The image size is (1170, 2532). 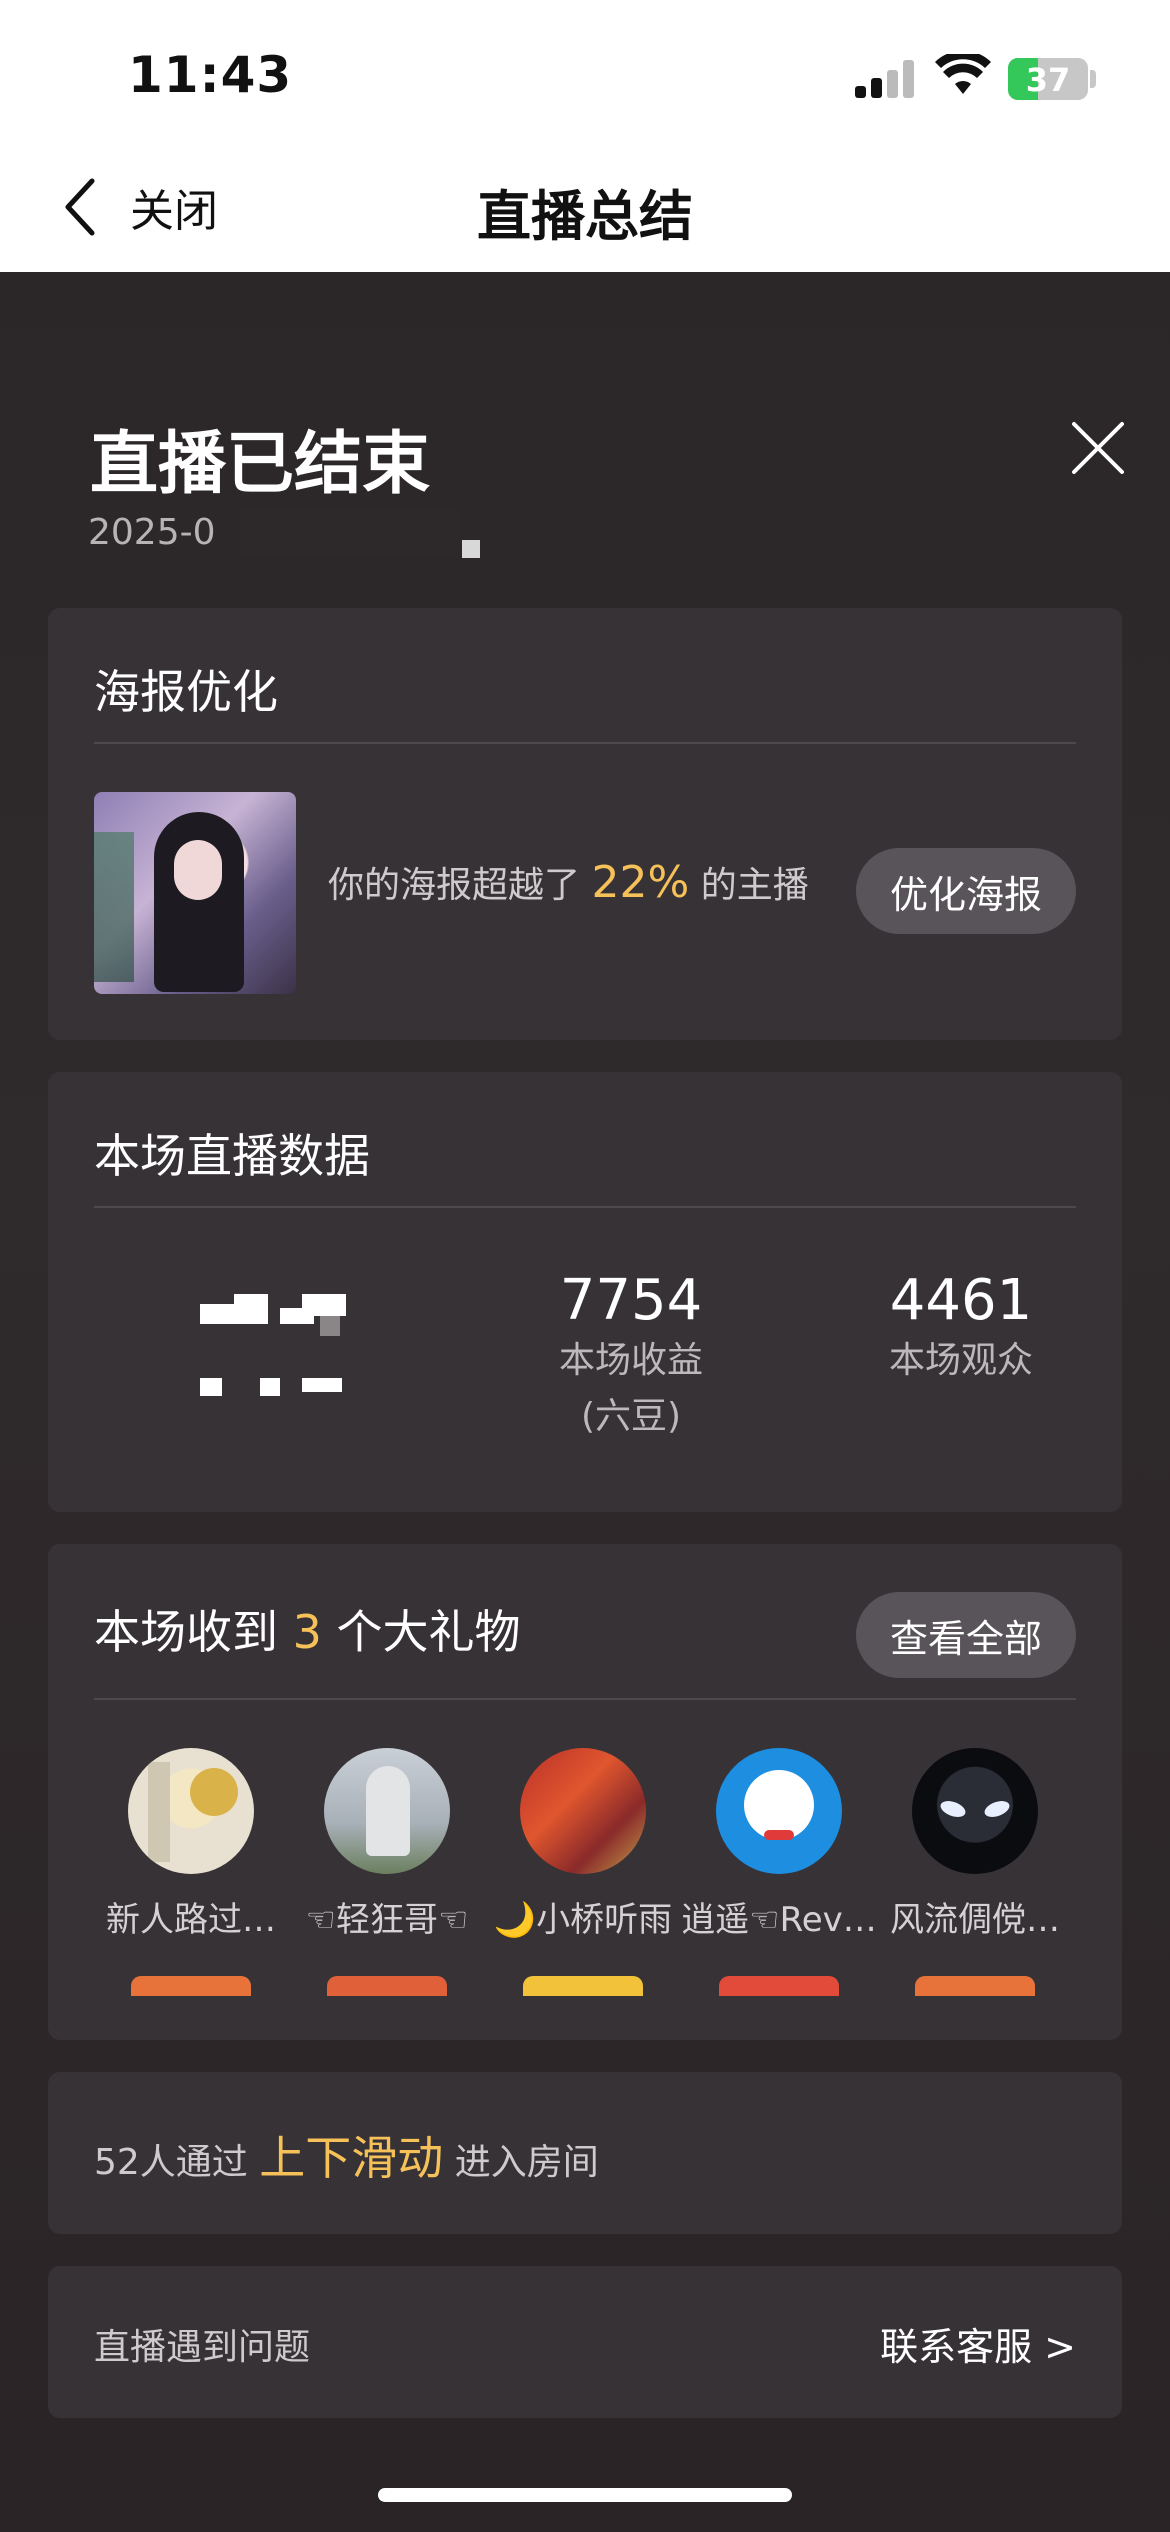 What do you see at coordinates (640, 882) in the screenshot?
I see `poster-rank-percent: 22%` at bounding box center [640, 882].